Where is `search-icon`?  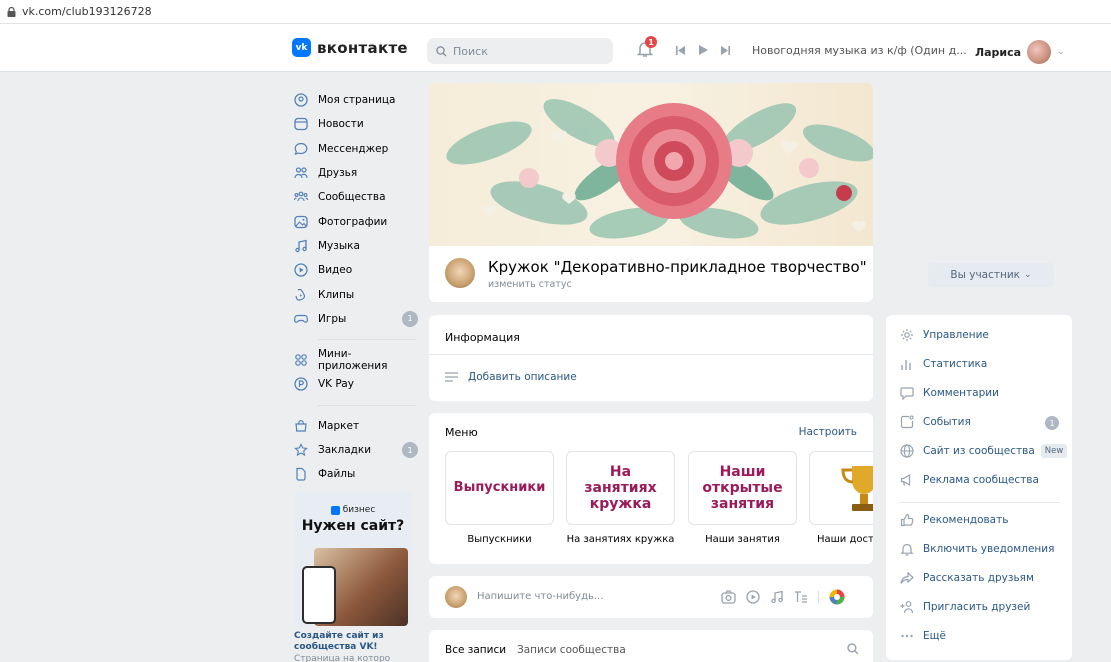
search-icon is located at coordinates (853, 649).